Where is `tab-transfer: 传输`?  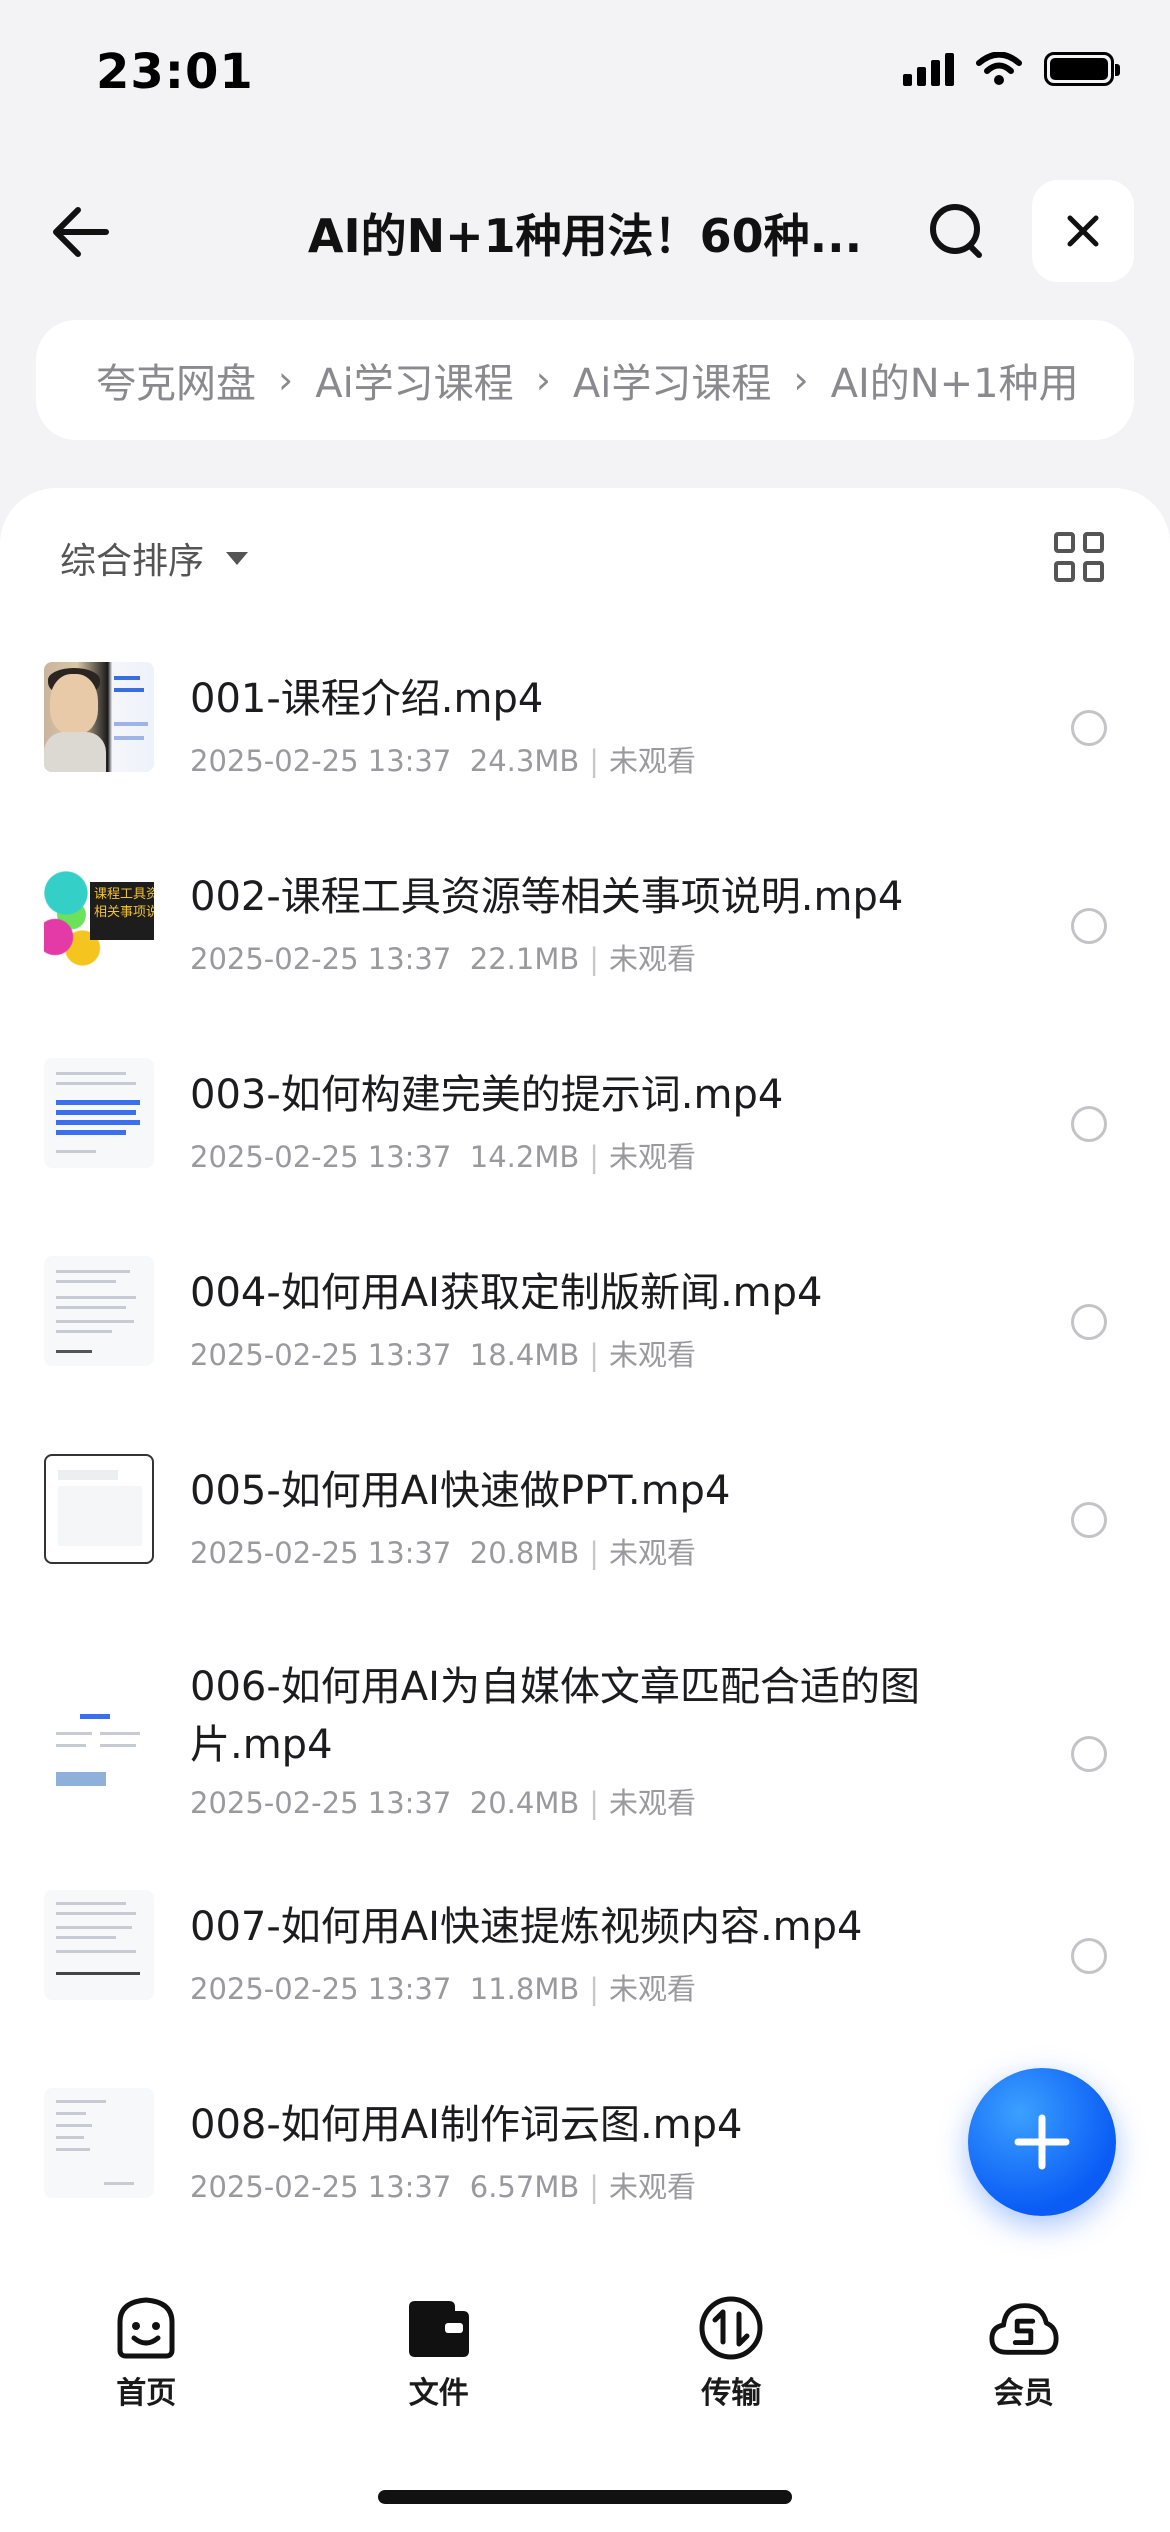 tab-transfer: 传输 is located at coordinates (731, 2360).